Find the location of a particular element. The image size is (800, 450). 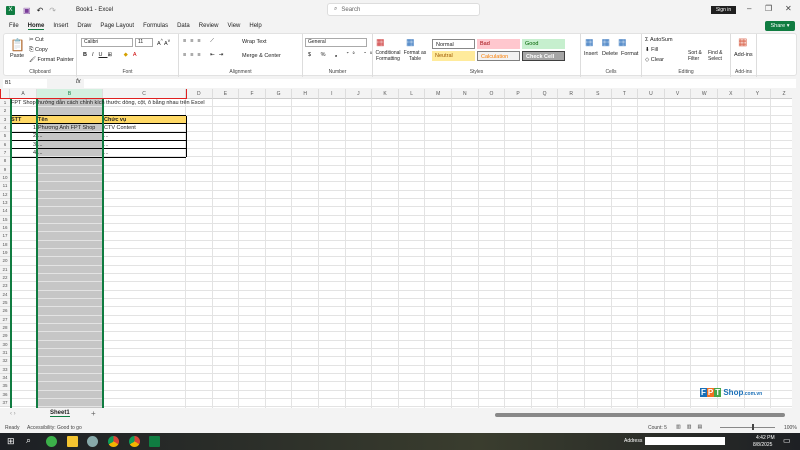

row-header-9: 9 is located at coordinates (5, 169).